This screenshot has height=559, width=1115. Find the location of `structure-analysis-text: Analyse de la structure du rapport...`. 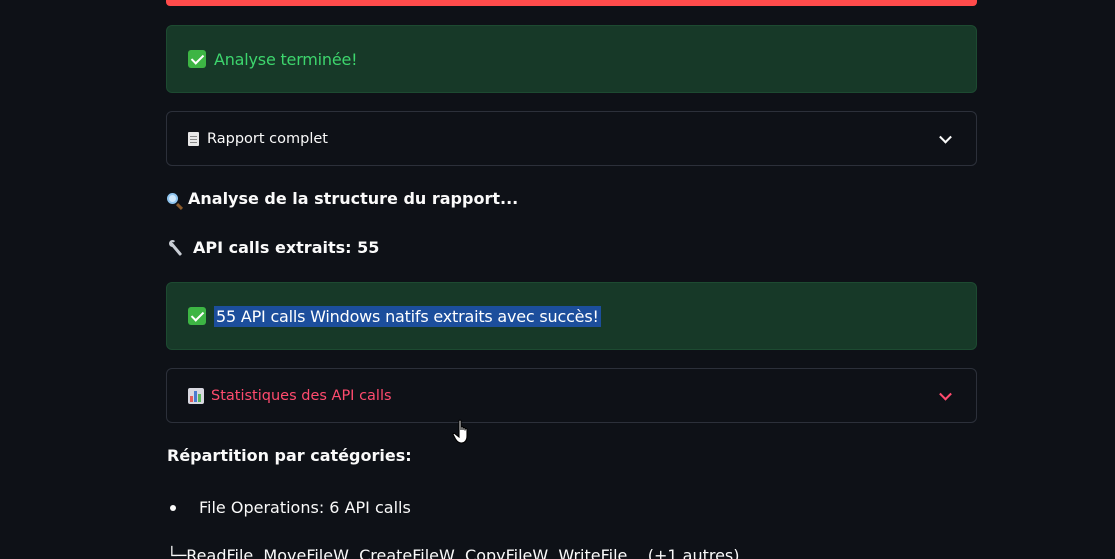

structure-analysis-text: Analyse de la structure du rapport... is located at coordinates (353, 198).